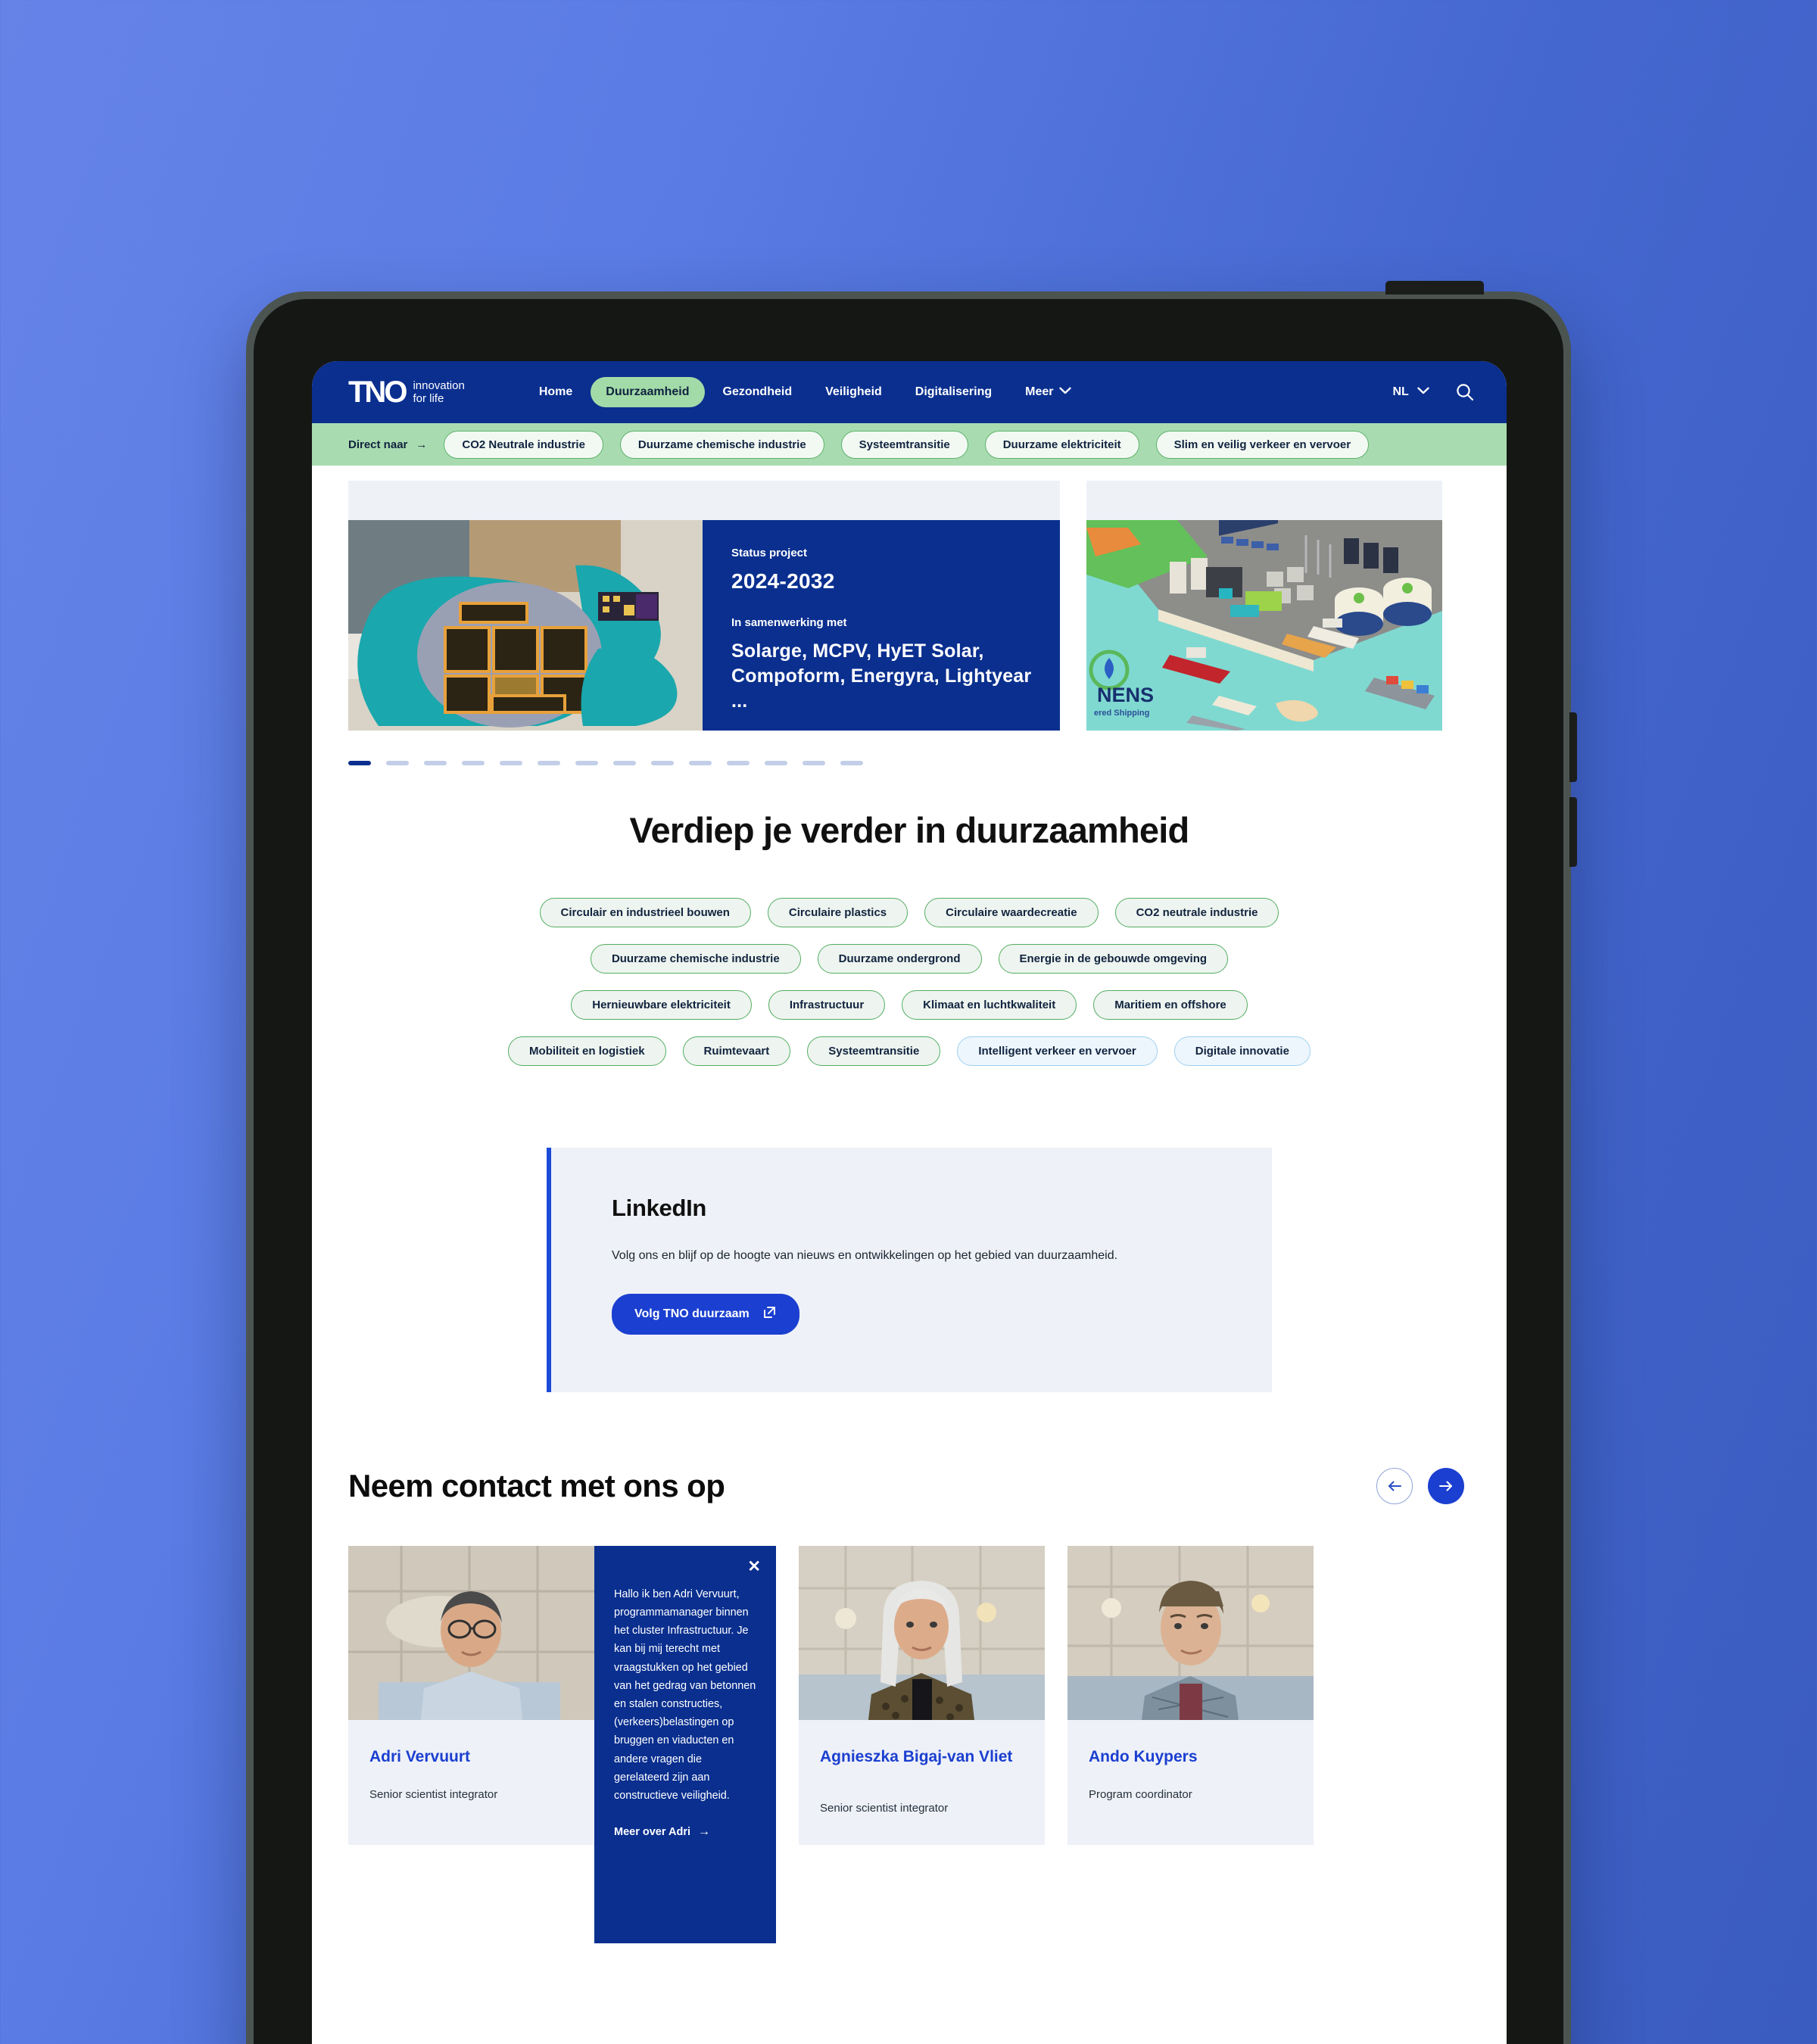 This screenshot has width=1817, height=2044. I want to click on linkedin-title: LinkedIn, so click(659, 1208).